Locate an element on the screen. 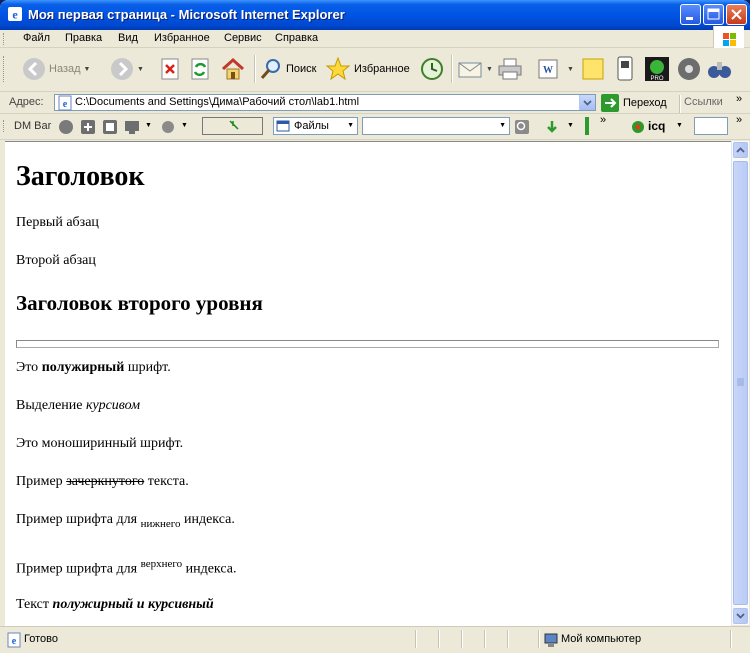 The height and width of the screenshot is (653, 750). dm-toolbar: DM Bar ▼ ▼ Файлы ▼ ▼ ▼ » icq ▼ » is located at coordinates (375, 127).